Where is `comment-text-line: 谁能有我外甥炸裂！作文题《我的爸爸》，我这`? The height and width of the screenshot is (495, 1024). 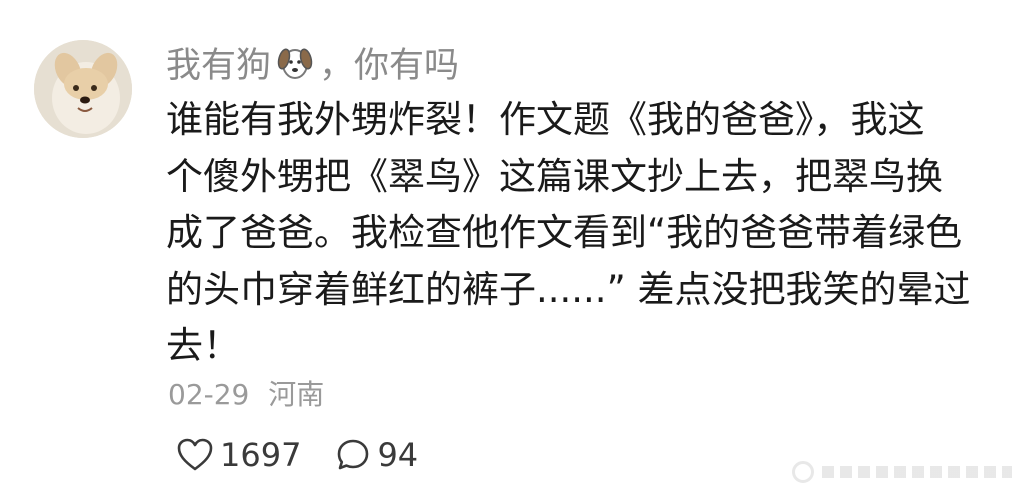 comment-text-line: 谁能有我外甥炸裂！作文题《我的爸爸》，我这 is located at coordinates (545, 119).